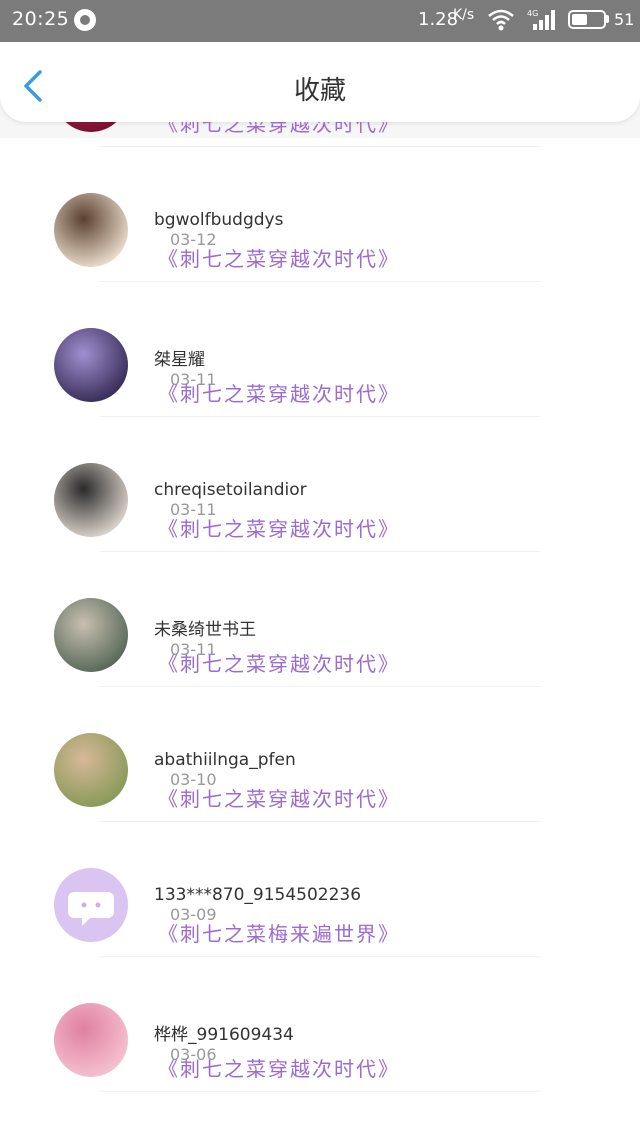 The width and height of the screenshot is (640, 1138). Describe the element at coordinates (319, 91) in the screenshot. I see `page-title: 收藏` at that location.